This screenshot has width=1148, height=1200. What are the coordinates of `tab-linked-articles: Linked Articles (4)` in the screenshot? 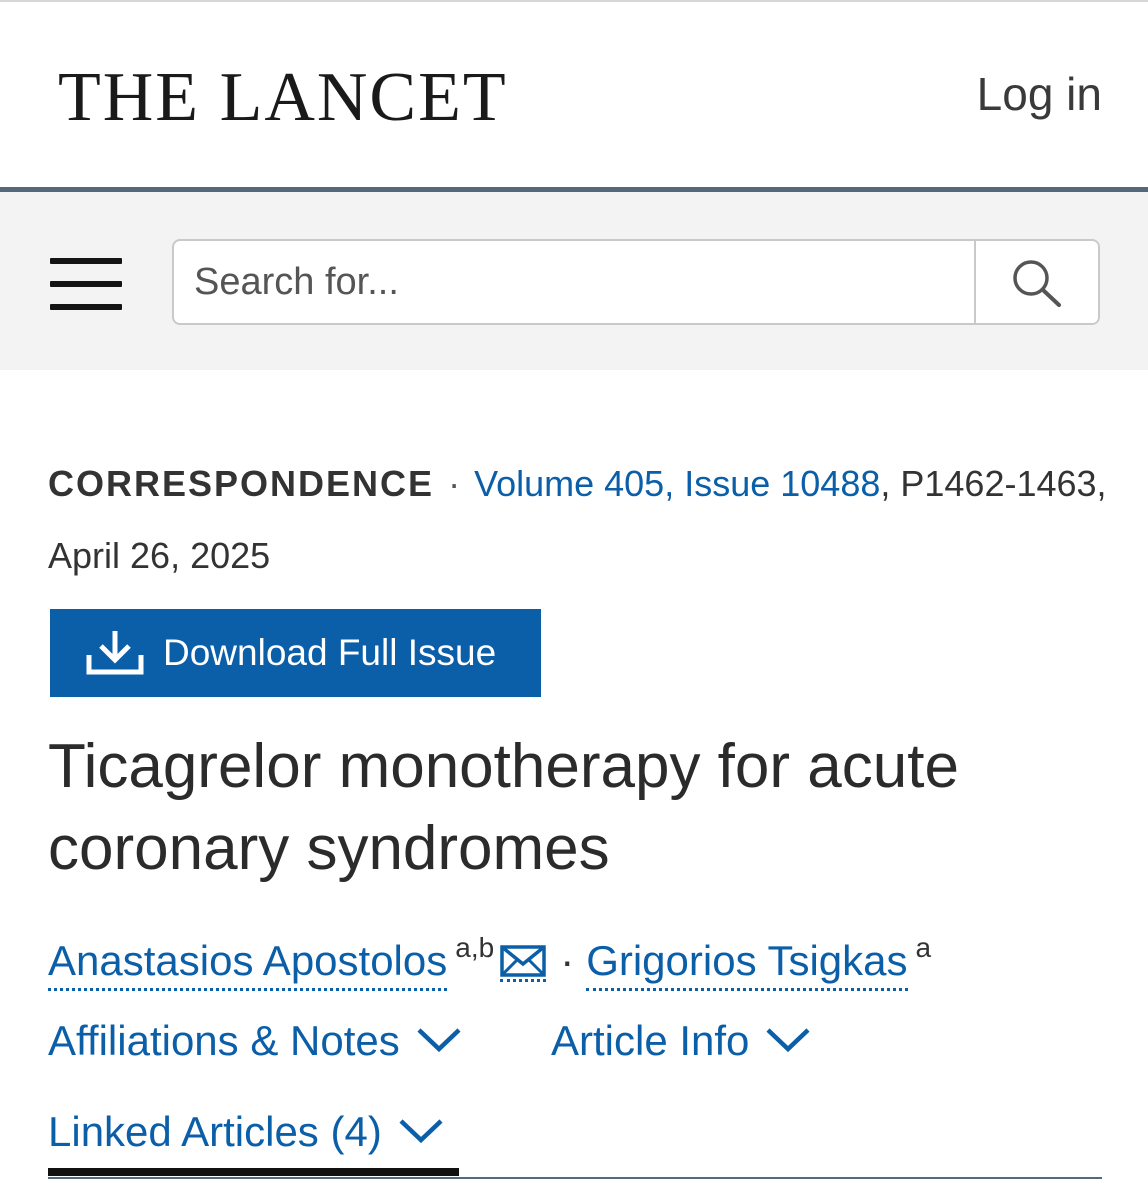 It's located at (246, 1132).